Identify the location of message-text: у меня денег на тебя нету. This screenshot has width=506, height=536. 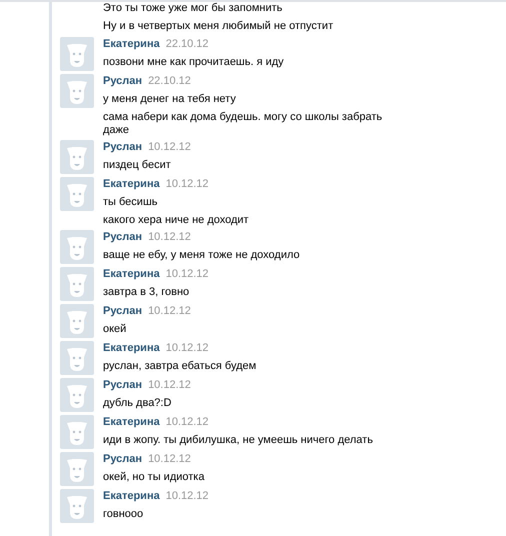
(170, 99).